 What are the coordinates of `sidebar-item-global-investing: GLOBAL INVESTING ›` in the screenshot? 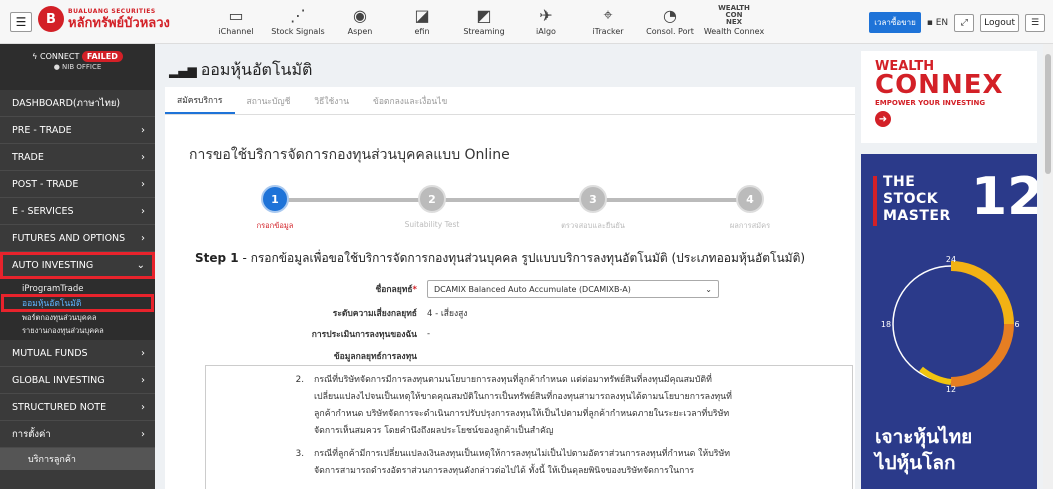 It's located at (77, 380).